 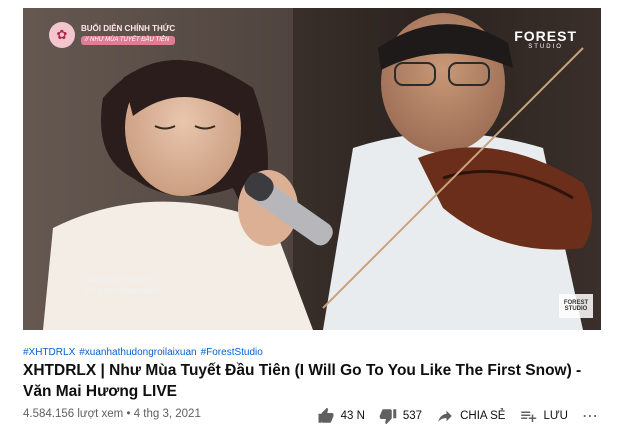 What do you see at coordinates (545, 36) in the screenshot?
I see `brand-name: FOREST` at bounding box center [545, 36].